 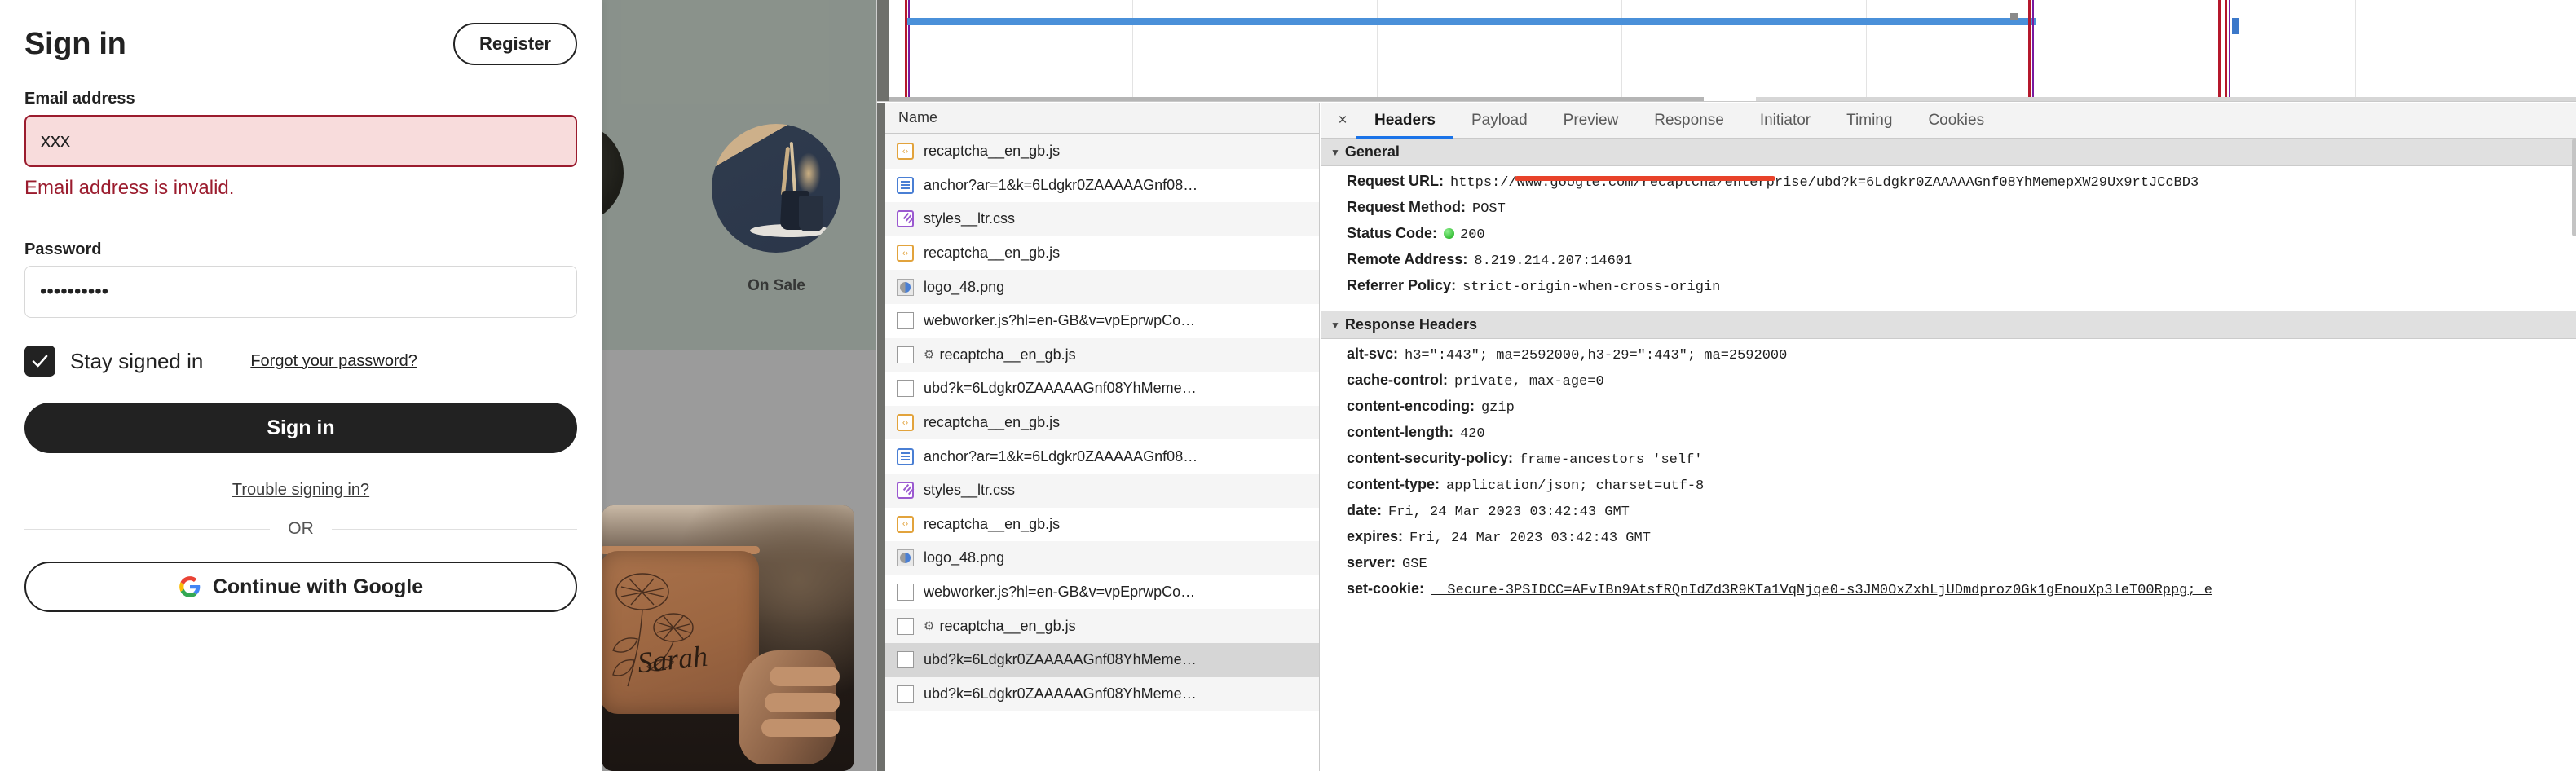 What do you see at coordinates (1956, 121) in the screenshot?
I see `tab-cookies: Cookies` at bounding box center [1956, 121].